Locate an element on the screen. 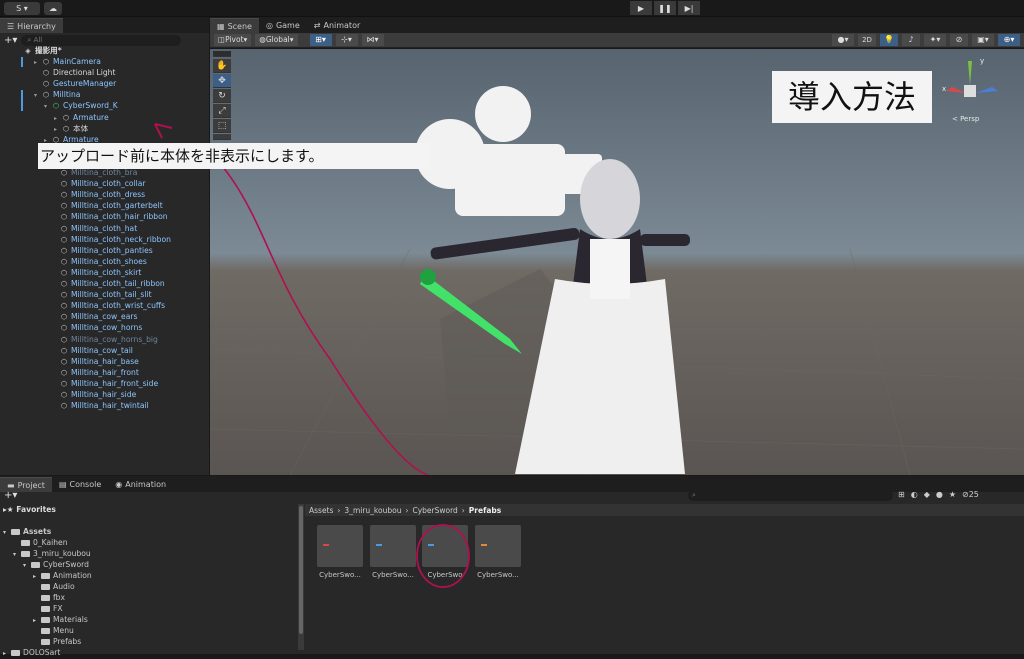 This screenshot has width=1024, height=659. tab-game: ◎ Game is located at coordinates (283, 25).